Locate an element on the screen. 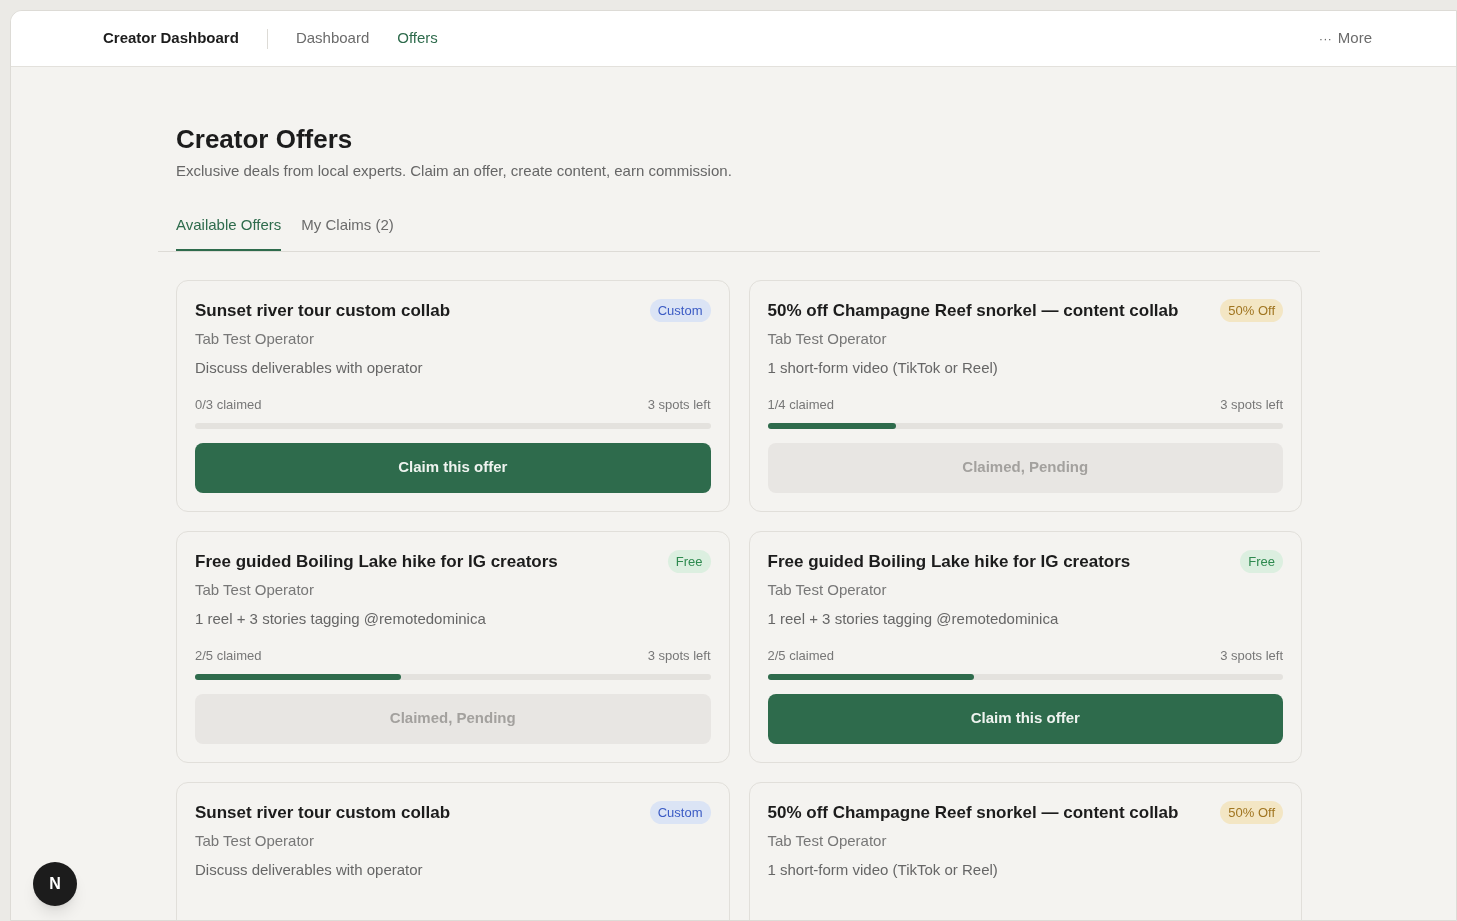  more-icon: ··· is located at coordinates (1325, 38).